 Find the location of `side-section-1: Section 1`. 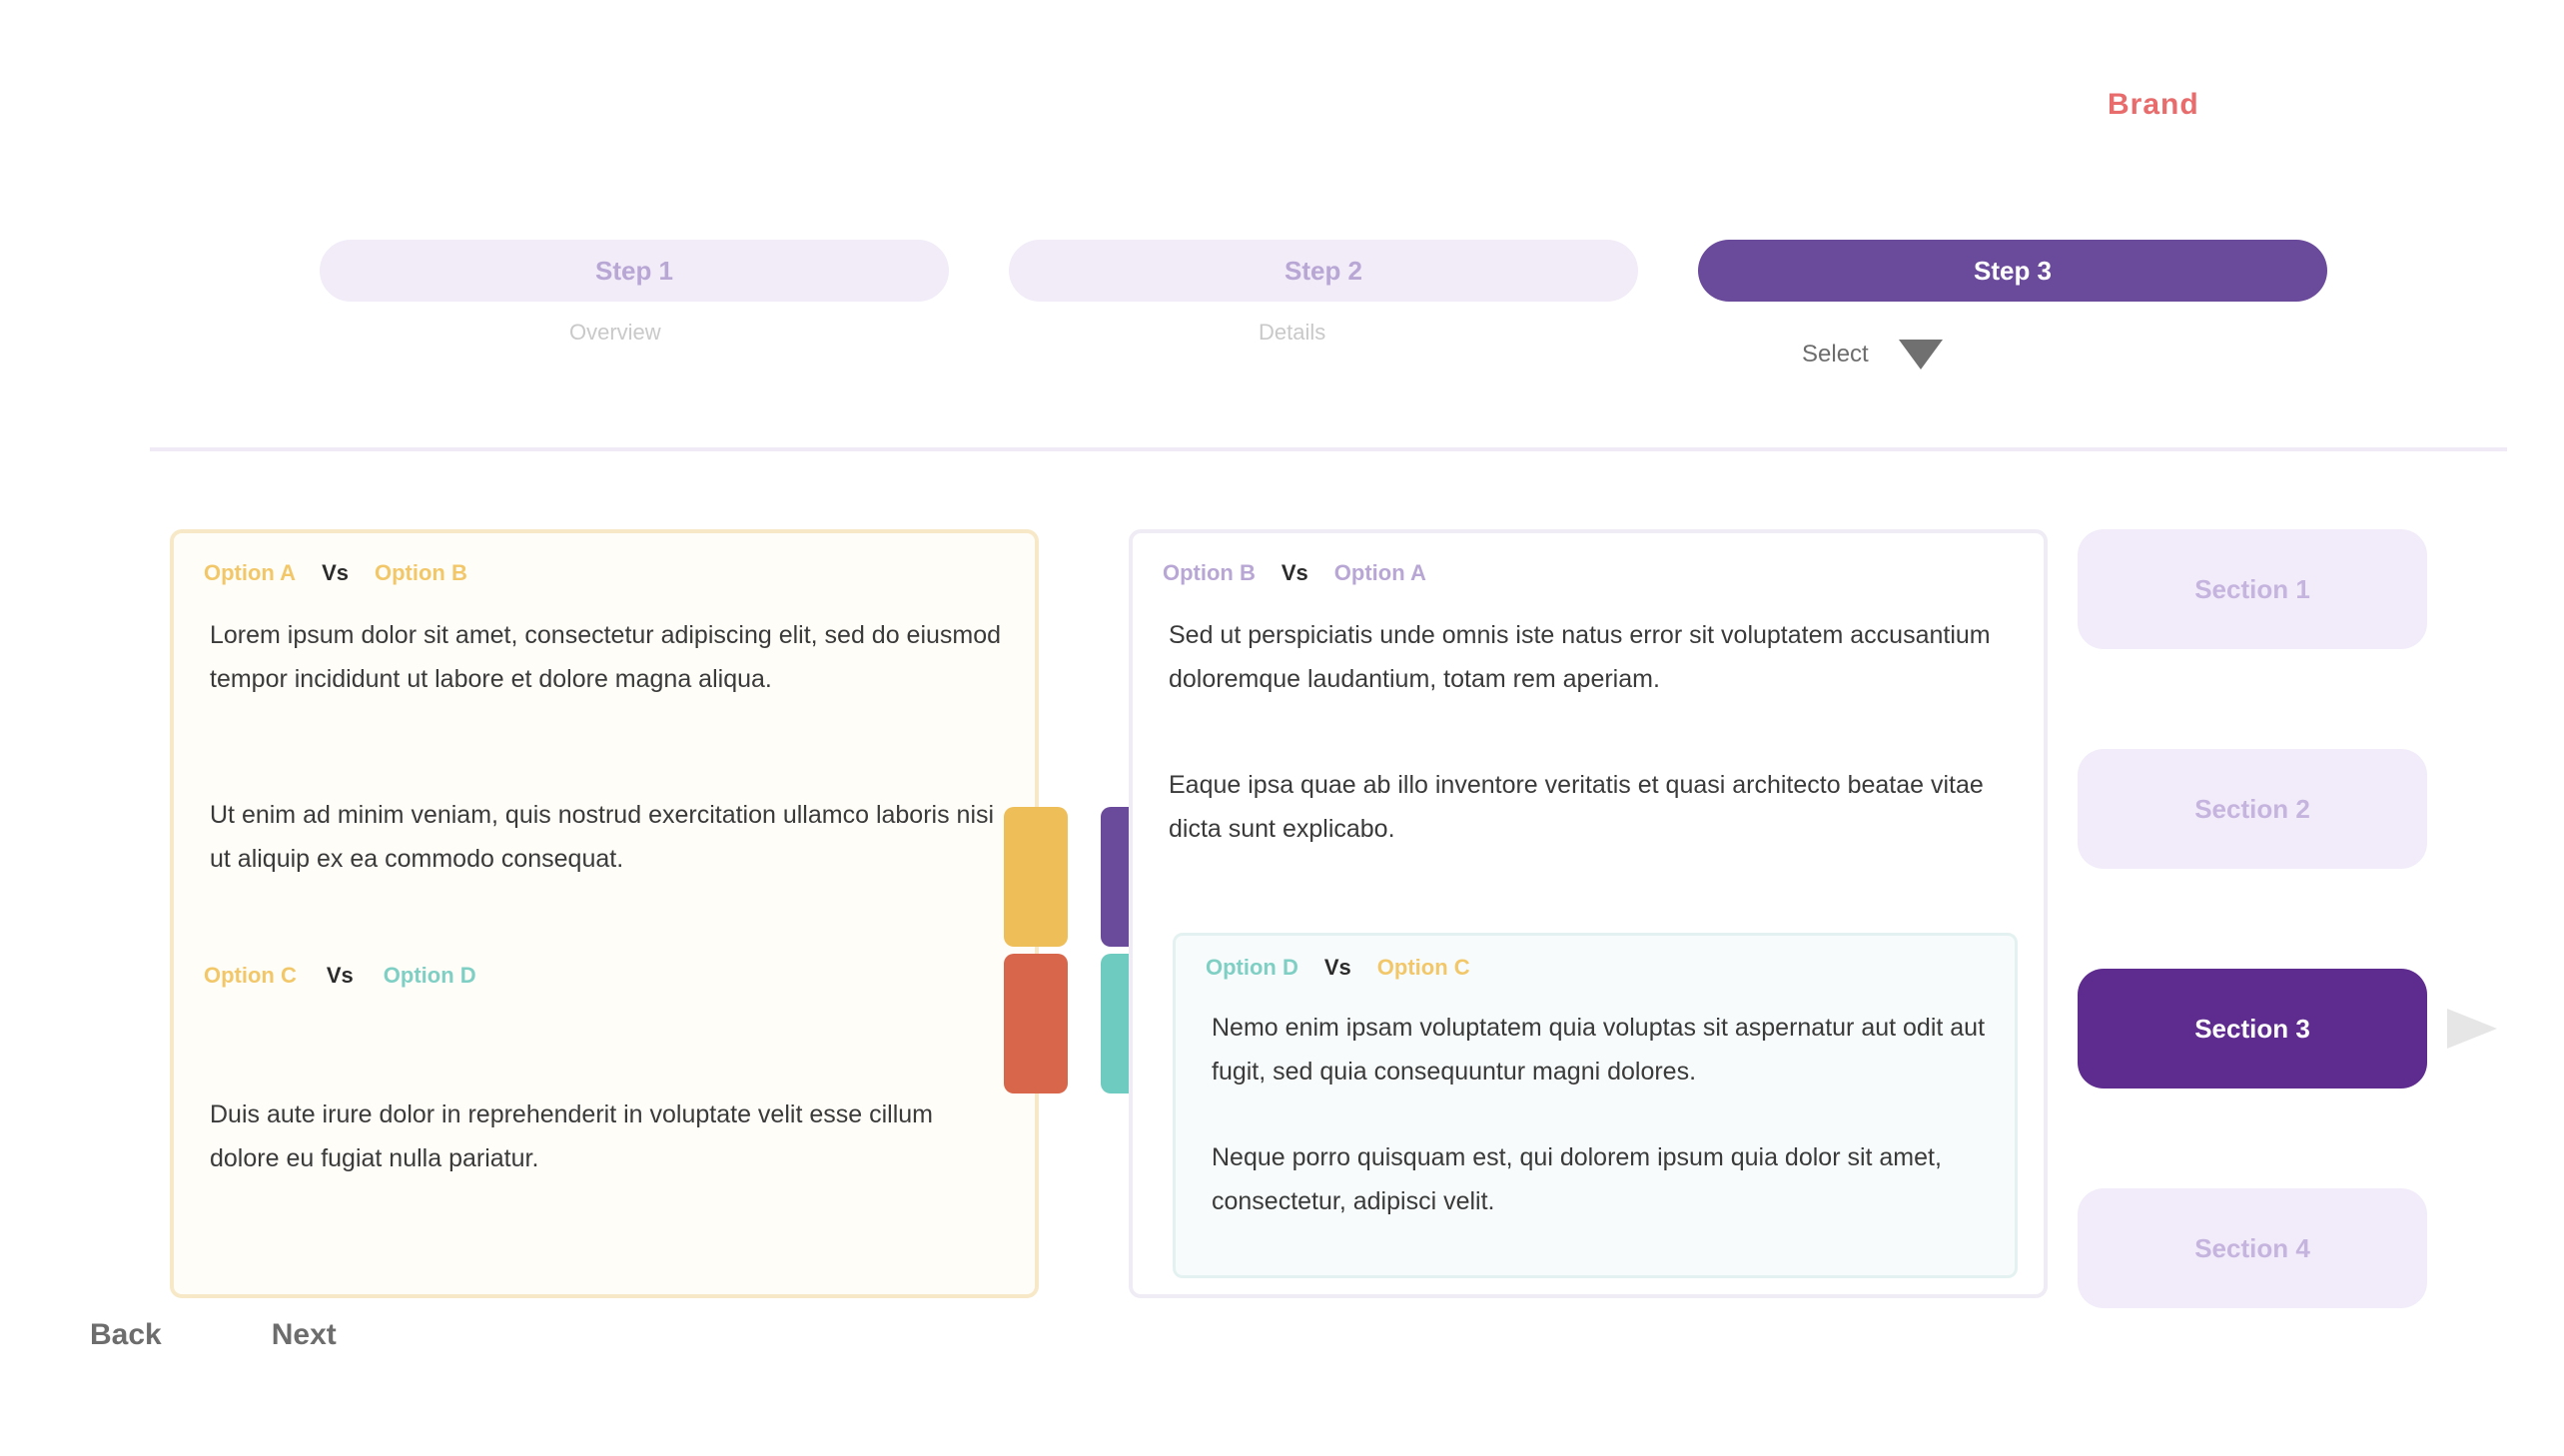

side-section-1: Section 1 is located at coordinates (2252, 589).